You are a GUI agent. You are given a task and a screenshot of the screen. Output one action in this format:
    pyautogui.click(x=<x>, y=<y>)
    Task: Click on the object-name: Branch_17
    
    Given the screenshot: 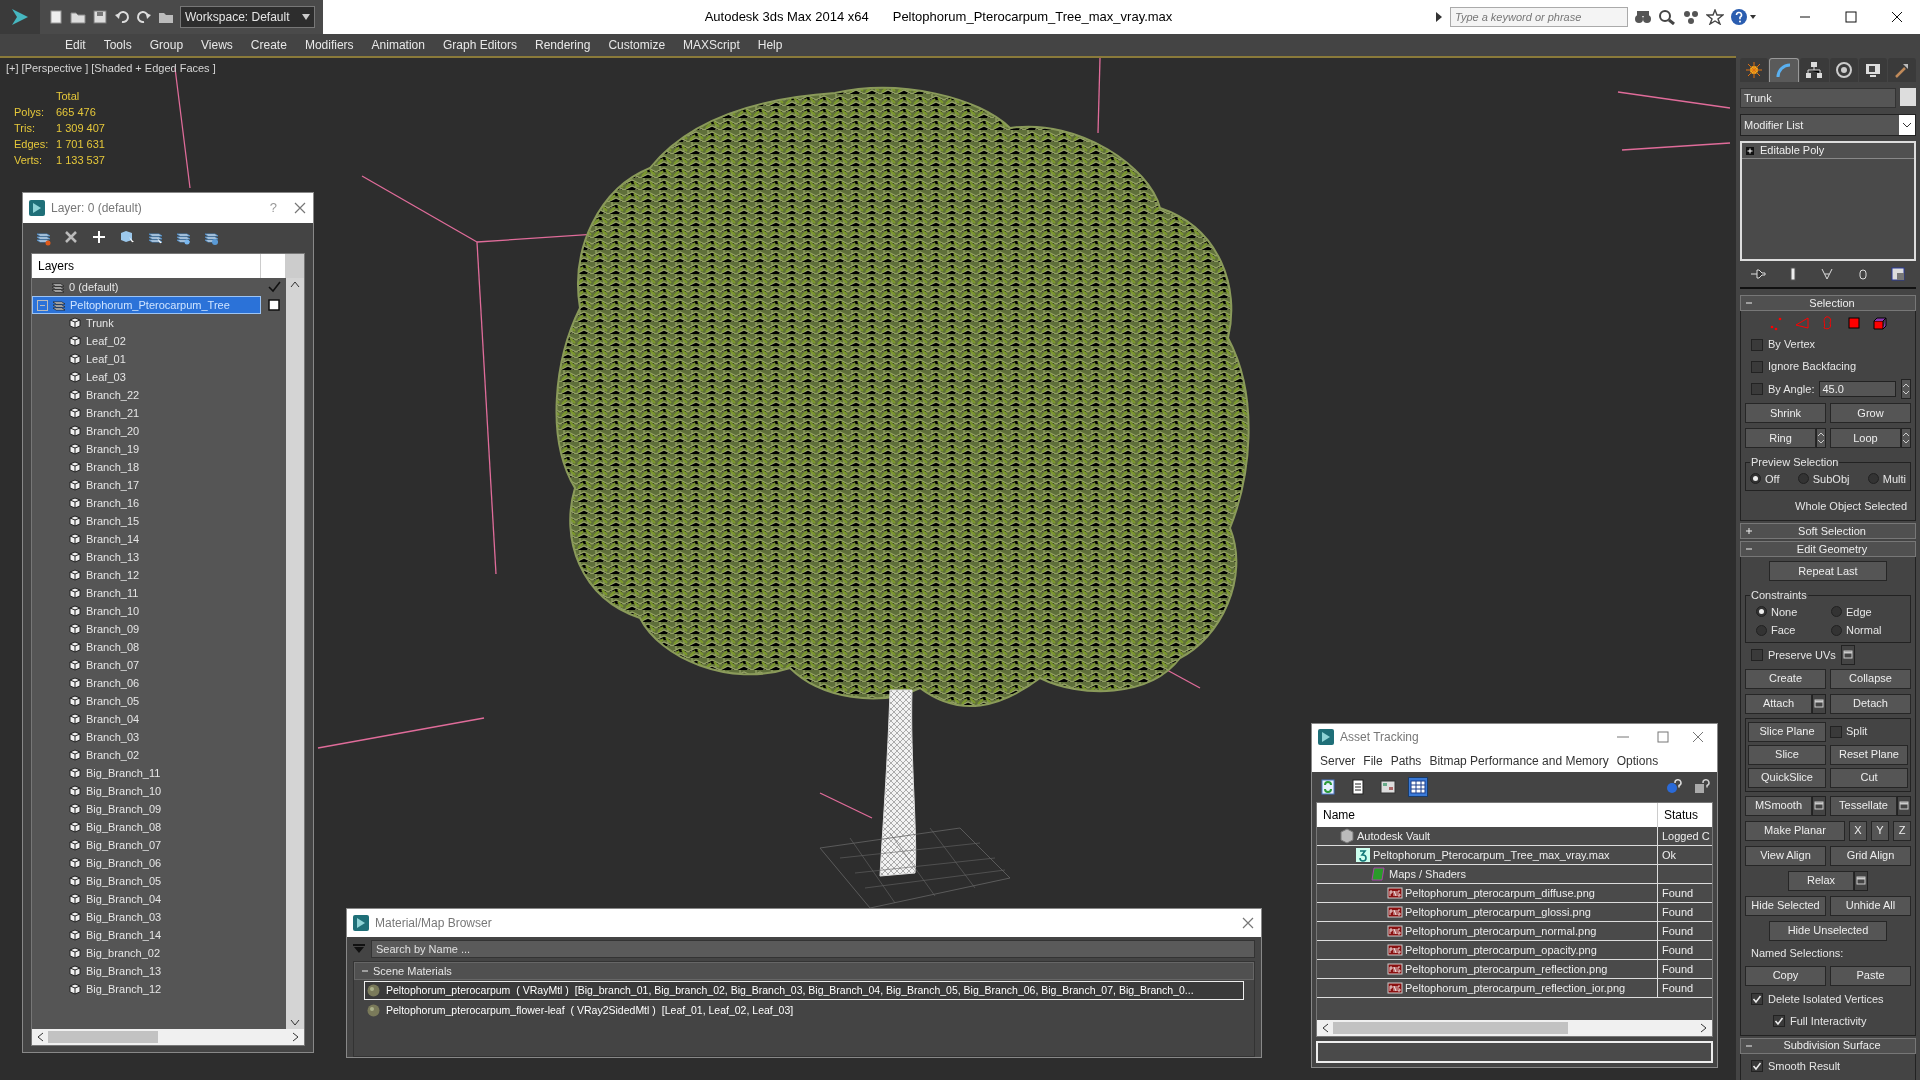 What is the action you would take?
    pyautogui.click(x=113, y=485)
    